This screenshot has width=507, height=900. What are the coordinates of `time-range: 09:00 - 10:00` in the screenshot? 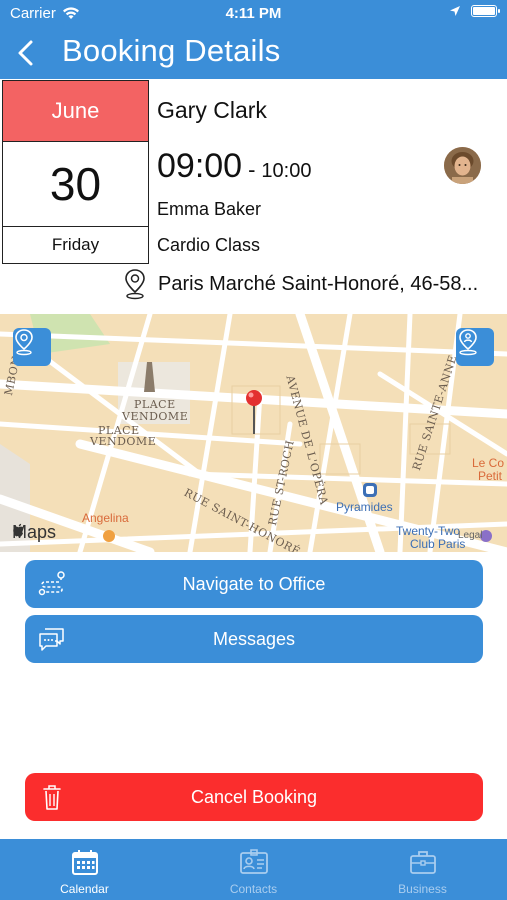 It's located at (234, 166).